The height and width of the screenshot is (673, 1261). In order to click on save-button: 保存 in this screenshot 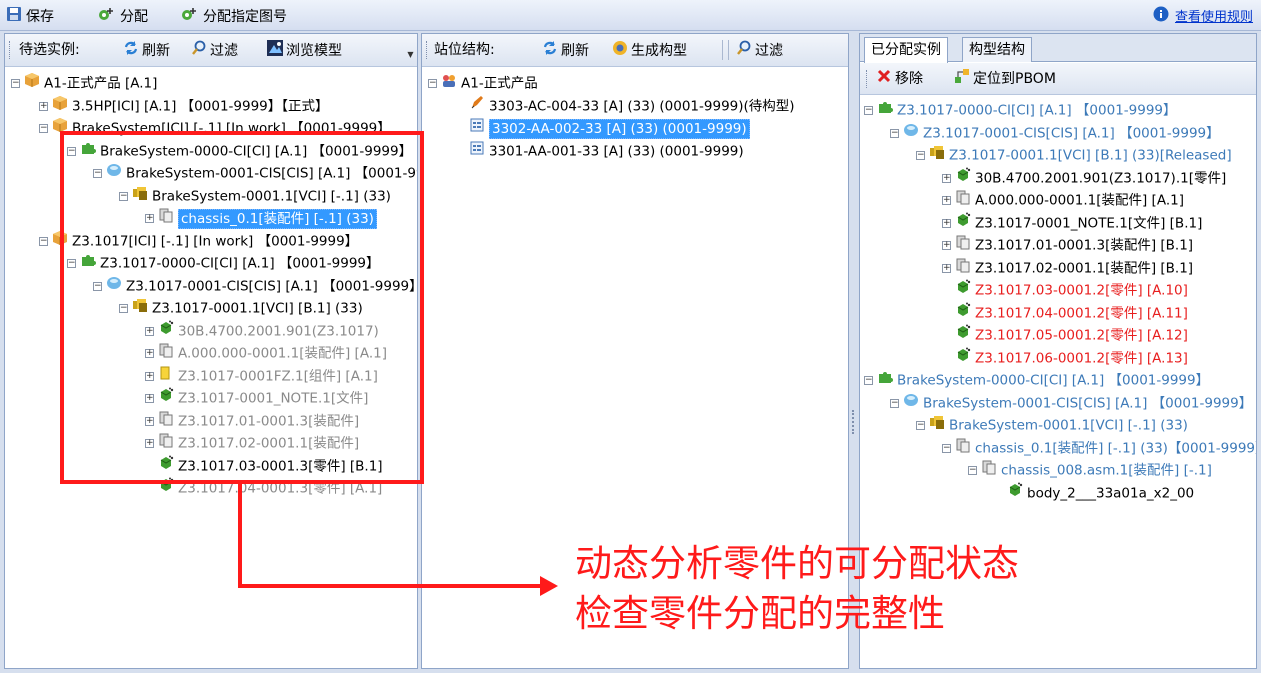, I will do `click(30, 16)`.